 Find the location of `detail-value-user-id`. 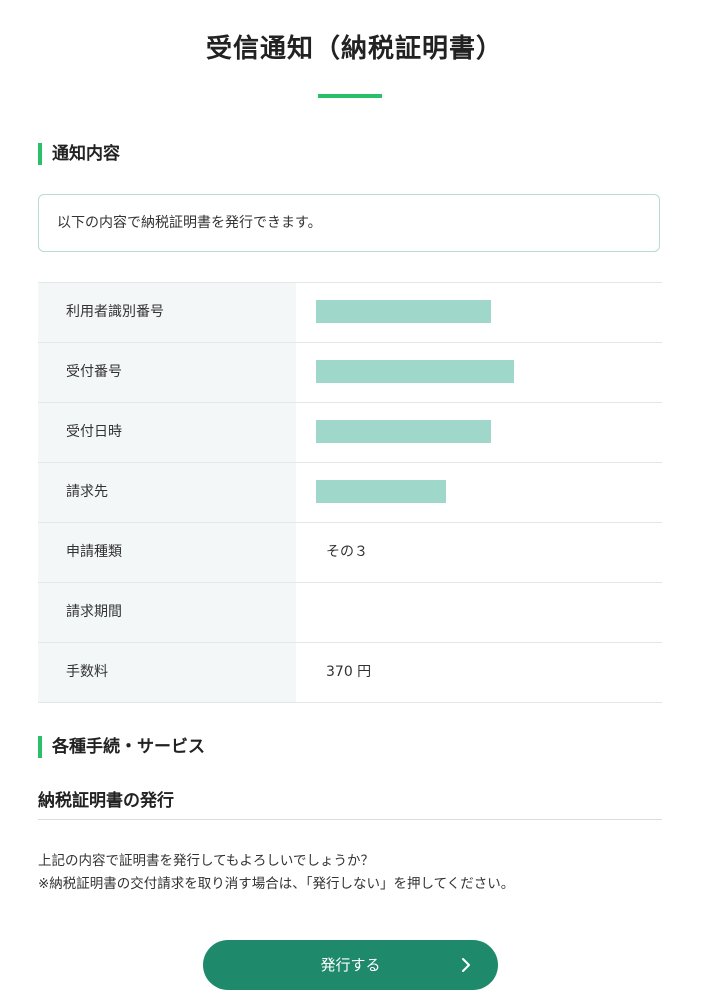

detail-value-user-id is located at coordinates (479, 312).